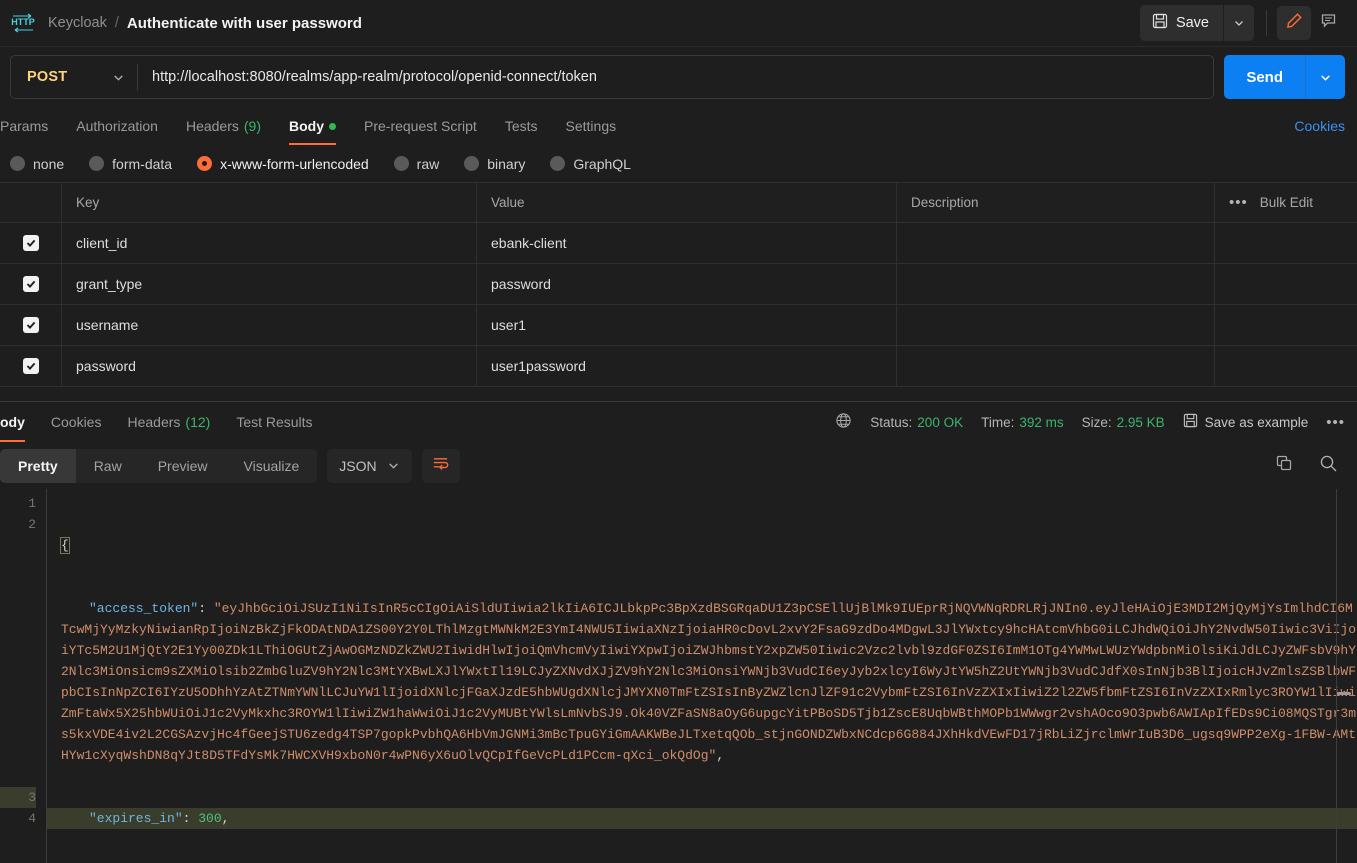  Describe the element at coordinates (312, 126) in the screenshot. I see `tab-body: Body` at that location.